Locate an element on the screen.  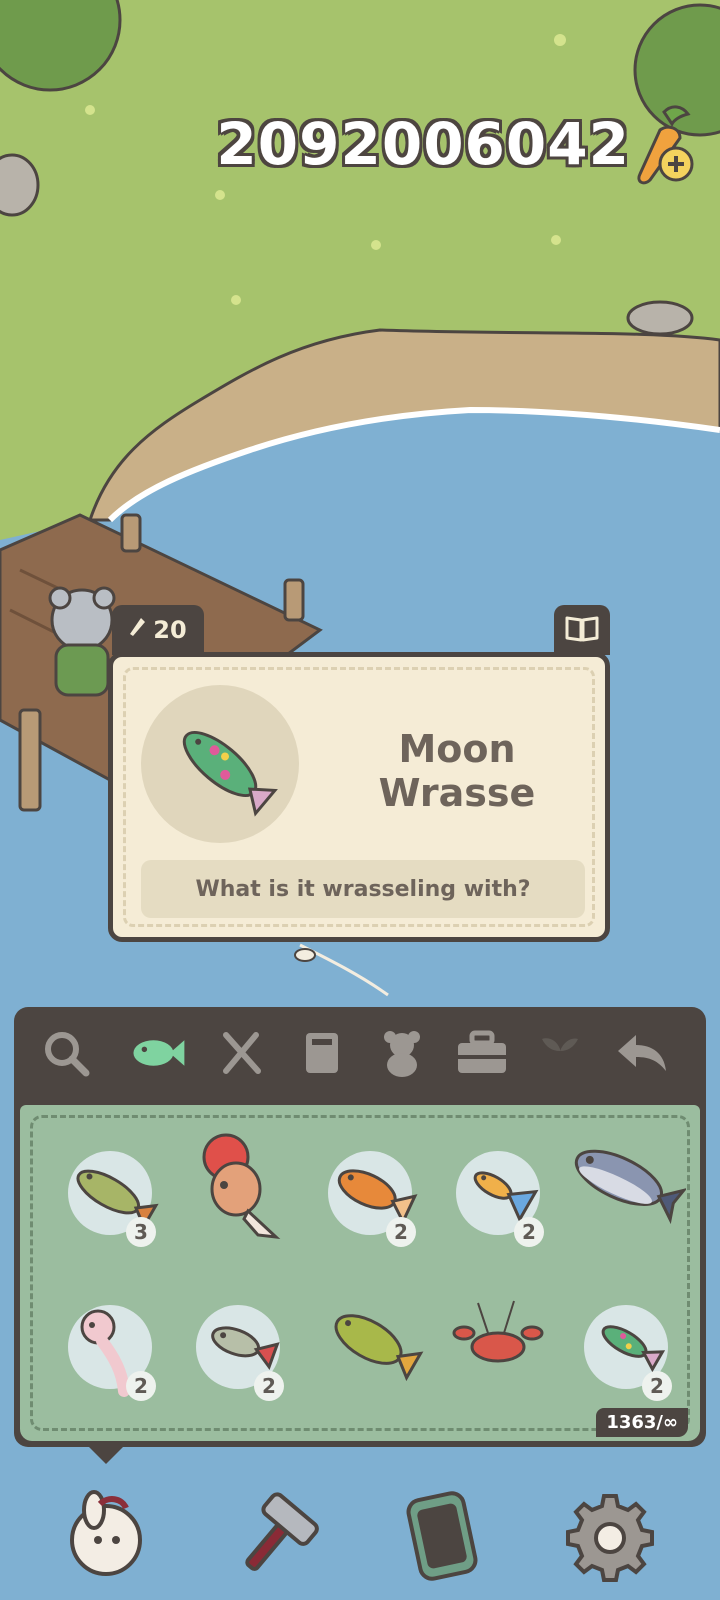
settings-button is located at coordinates (610, 1536).